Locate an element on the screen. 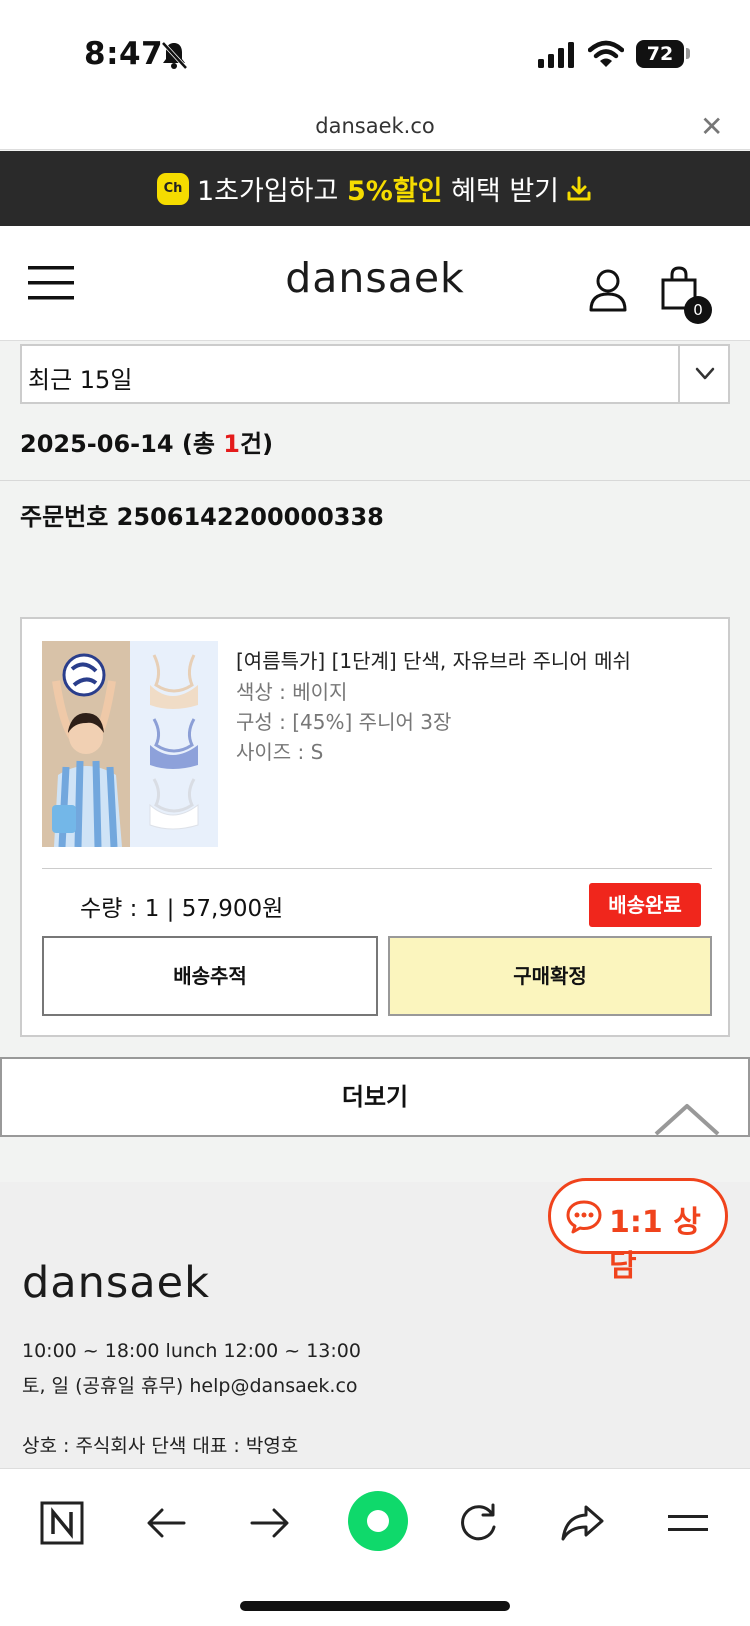 The height and width of the screenshot is (1626, 750). delivery-status-badge: 배송완료 is located at coordinates (645, 905).